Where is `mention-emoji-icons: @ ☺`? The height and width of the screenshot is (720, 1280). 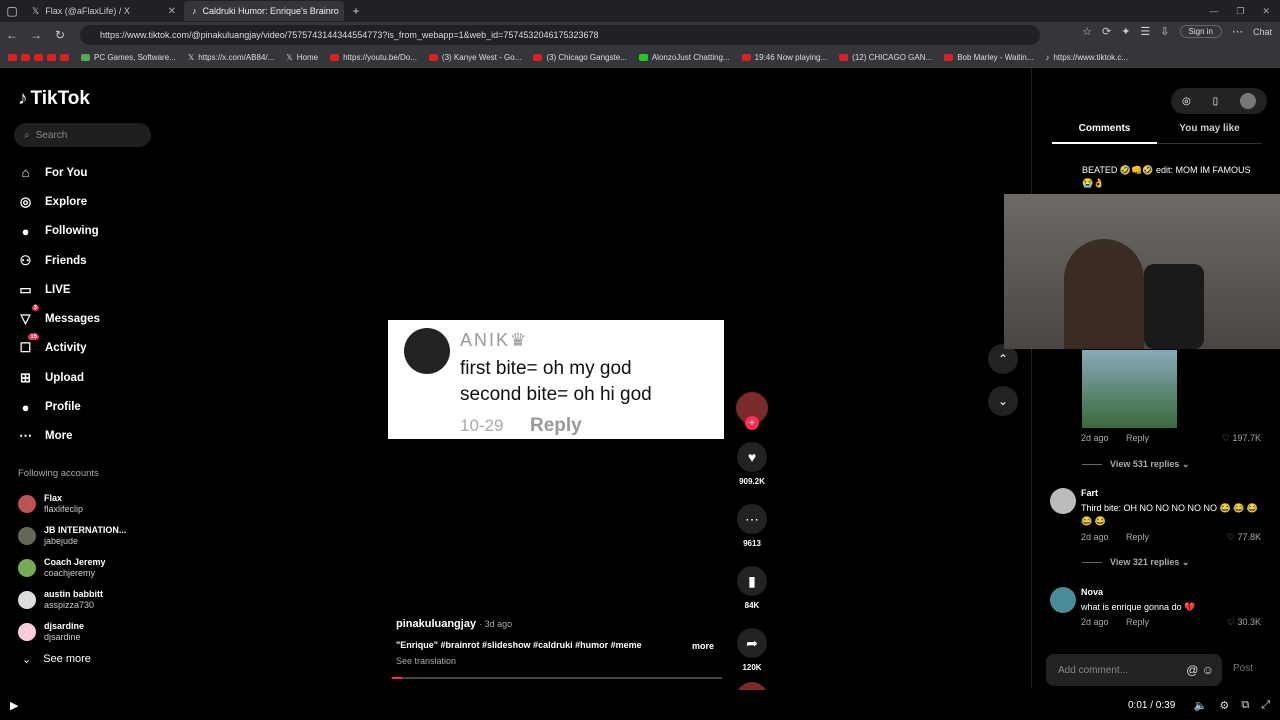
mention-emoji-icons: @ ☺ is located at coordinates (1200, 670).